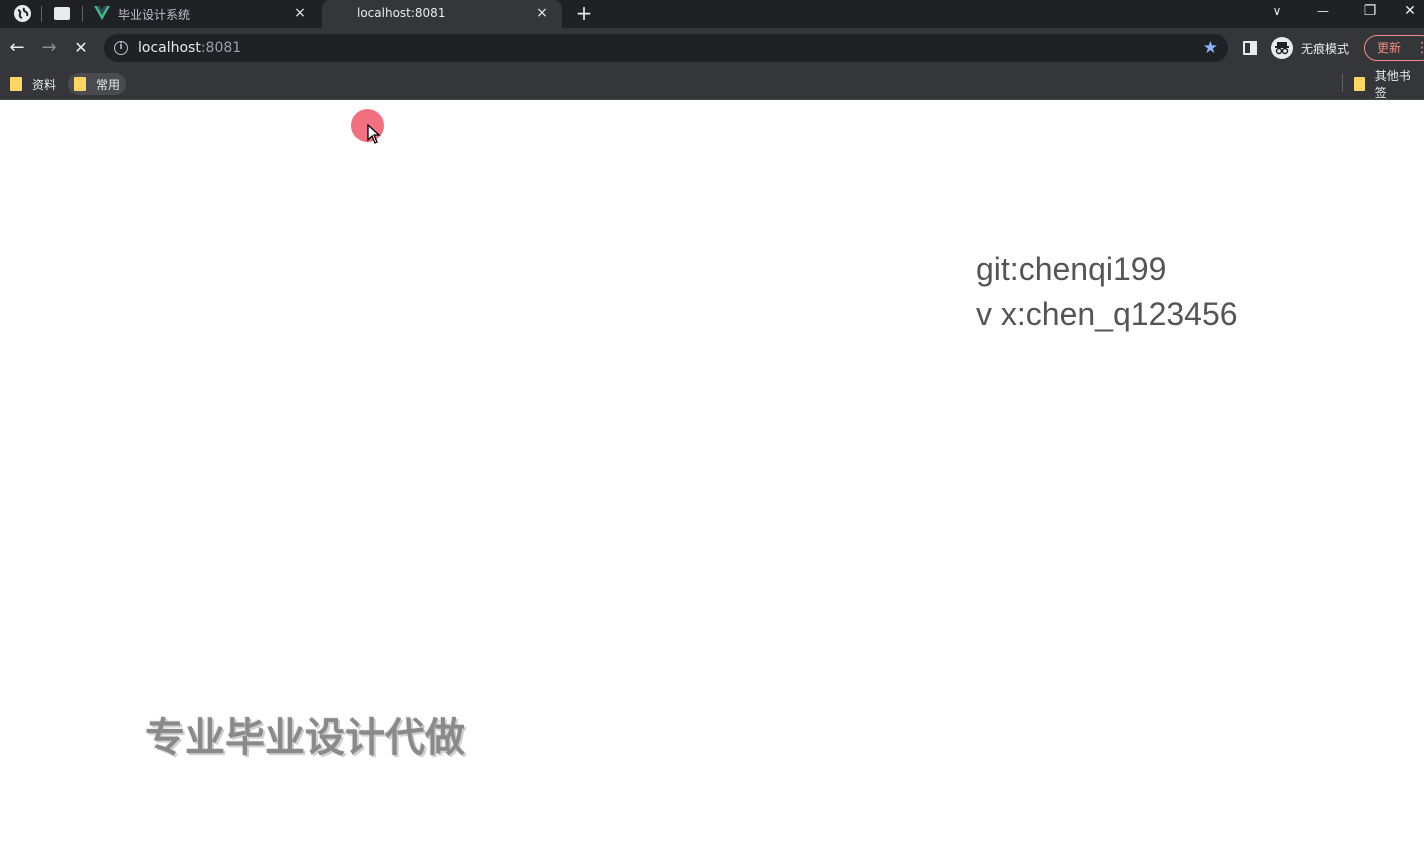  I want to click on minimize-button: —, so click(1323, 12).